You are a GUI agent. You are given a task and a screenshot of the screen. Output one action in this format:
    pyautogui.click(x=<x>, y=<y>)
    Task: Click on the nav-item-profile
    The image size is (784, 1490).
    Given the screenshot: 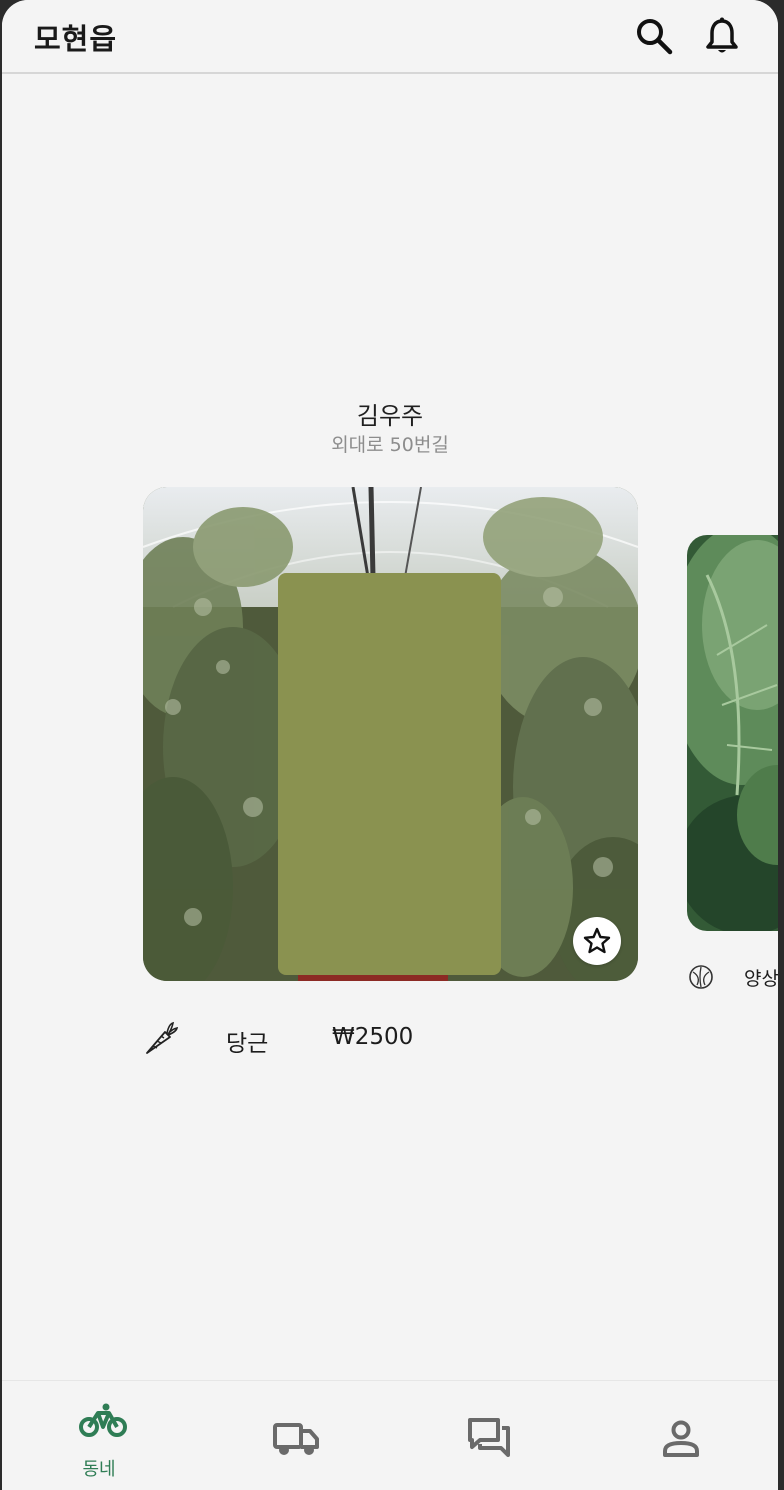 What is the action you would take?
    pyautogui.click(x=681, y=1435)
    